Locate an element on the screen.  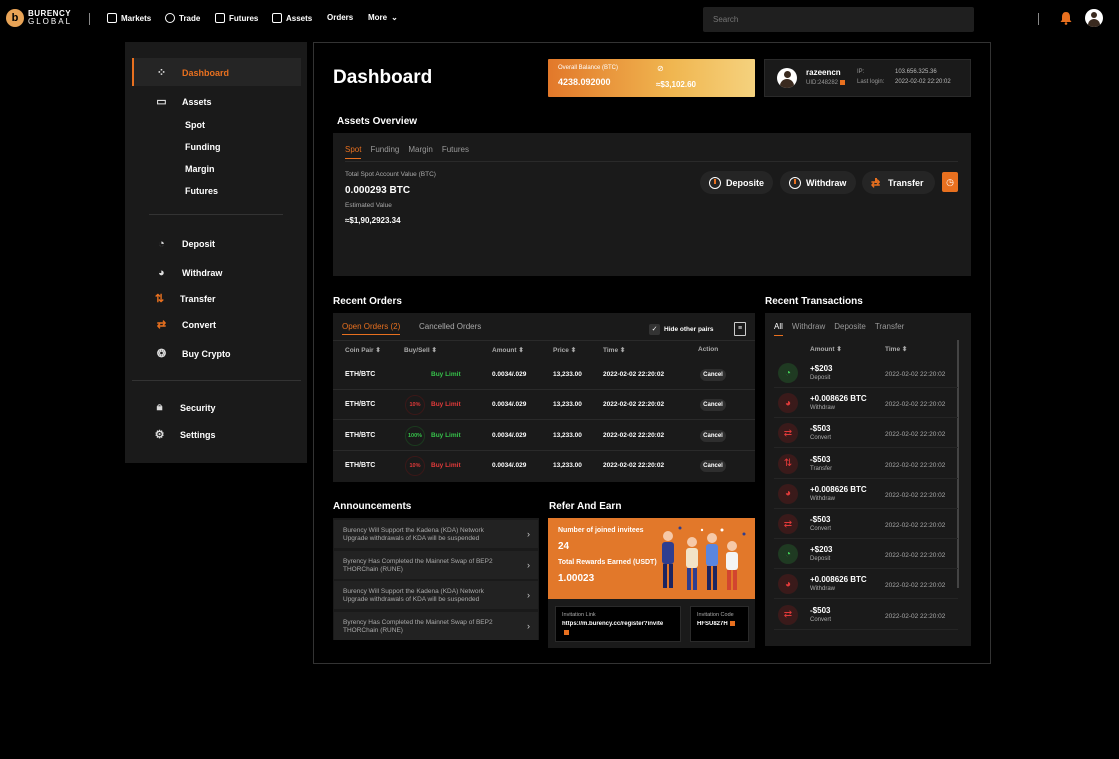
recent-transactions-panel is located at coordinates (868, 479).